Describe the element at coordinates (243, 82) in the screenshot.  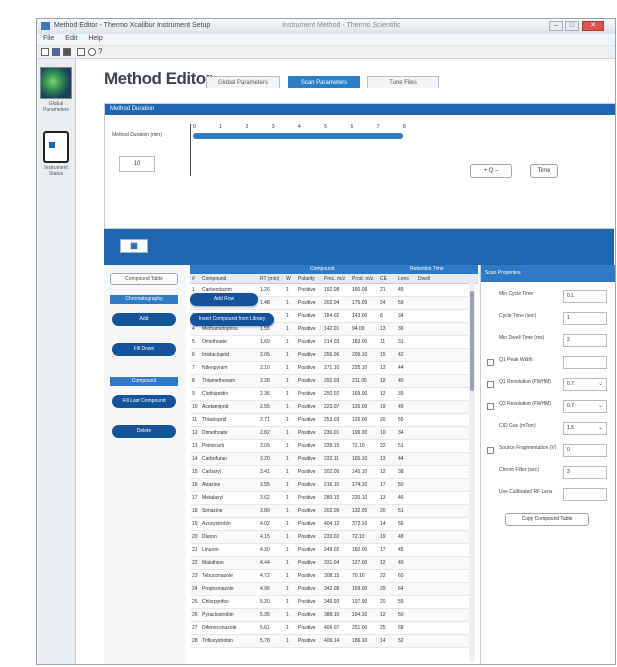
I see `tab-global-parameters: Global Parameters` at that location.